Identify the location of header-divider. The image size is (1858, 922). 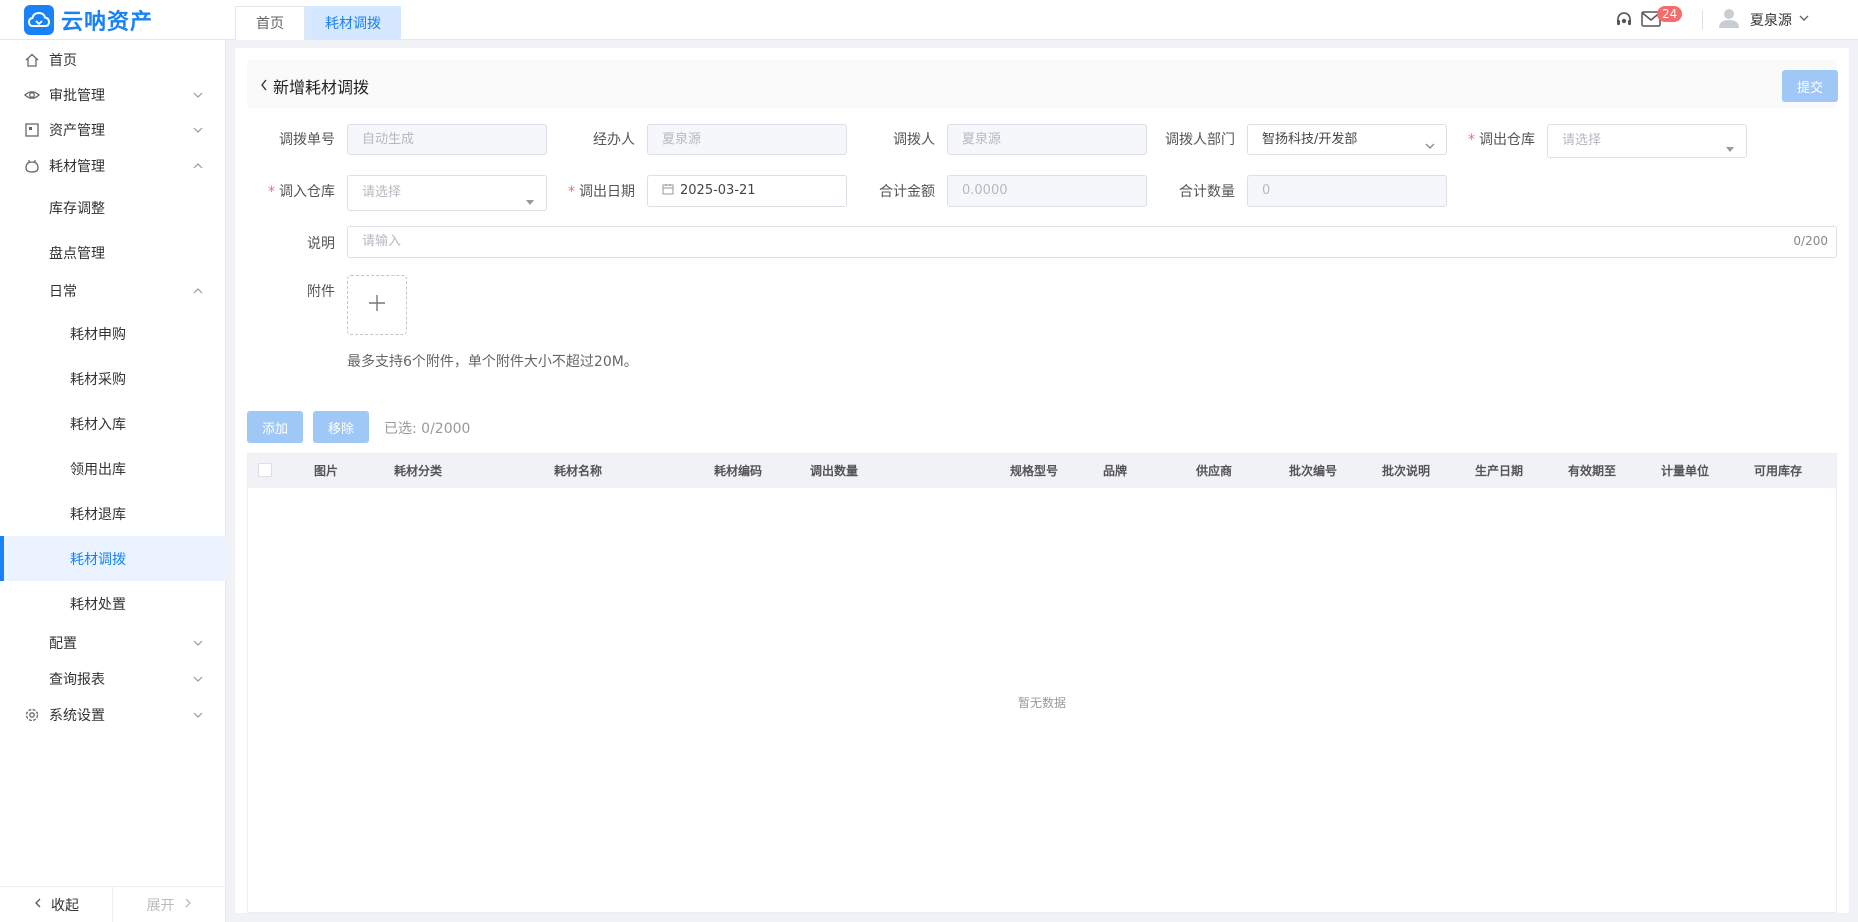
(1702, 20).